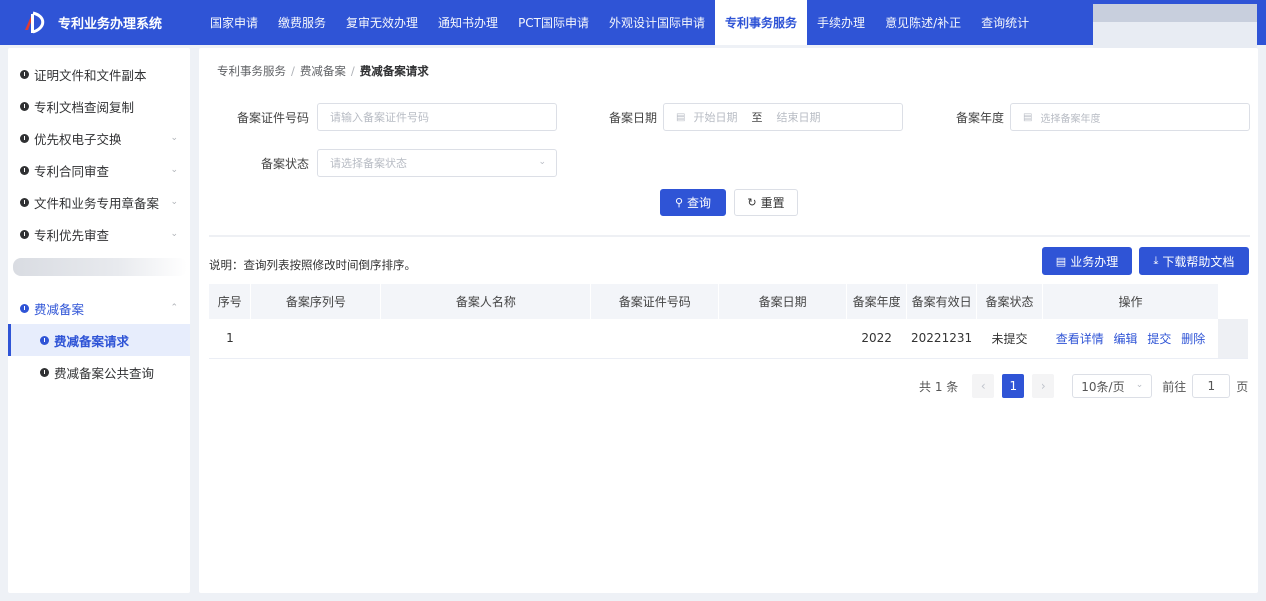 Image resolution: width=1266 pixels, height=601 pixels. I want to click on sidebar-item-label: 文件和业务专用章备案, so click(97, 203).